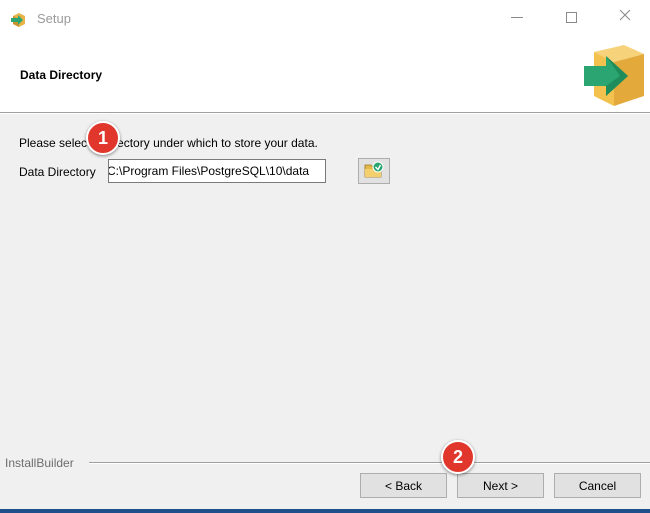  Describe the element at coordinates (103, 138) in the screenshot. I see `callout-step-1: 1` at that location.